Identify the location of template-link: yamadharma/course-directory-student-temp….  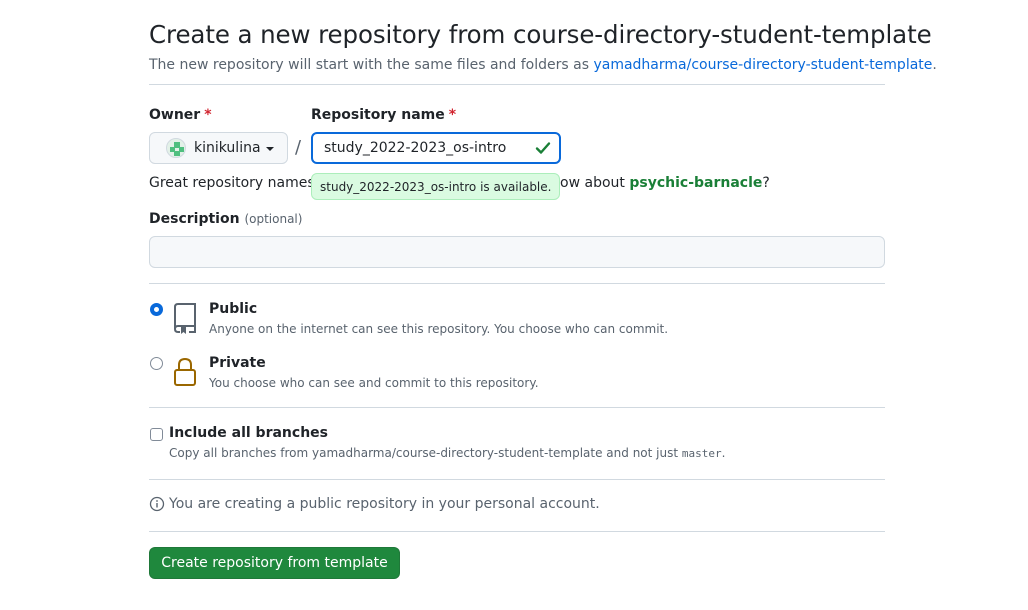
(762, 65).